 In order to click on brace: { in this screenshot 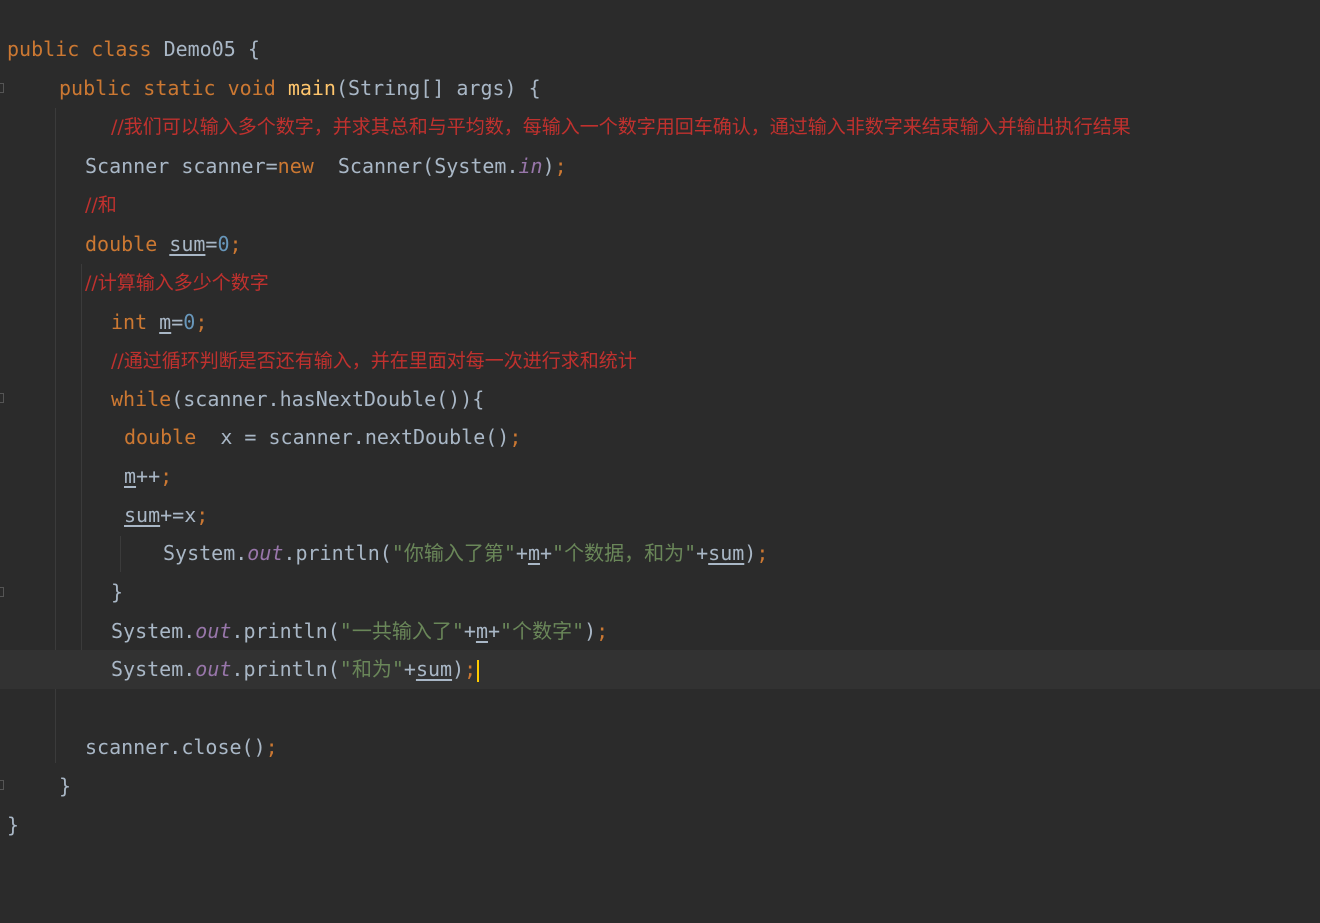, I will do `click(253, 49)`.